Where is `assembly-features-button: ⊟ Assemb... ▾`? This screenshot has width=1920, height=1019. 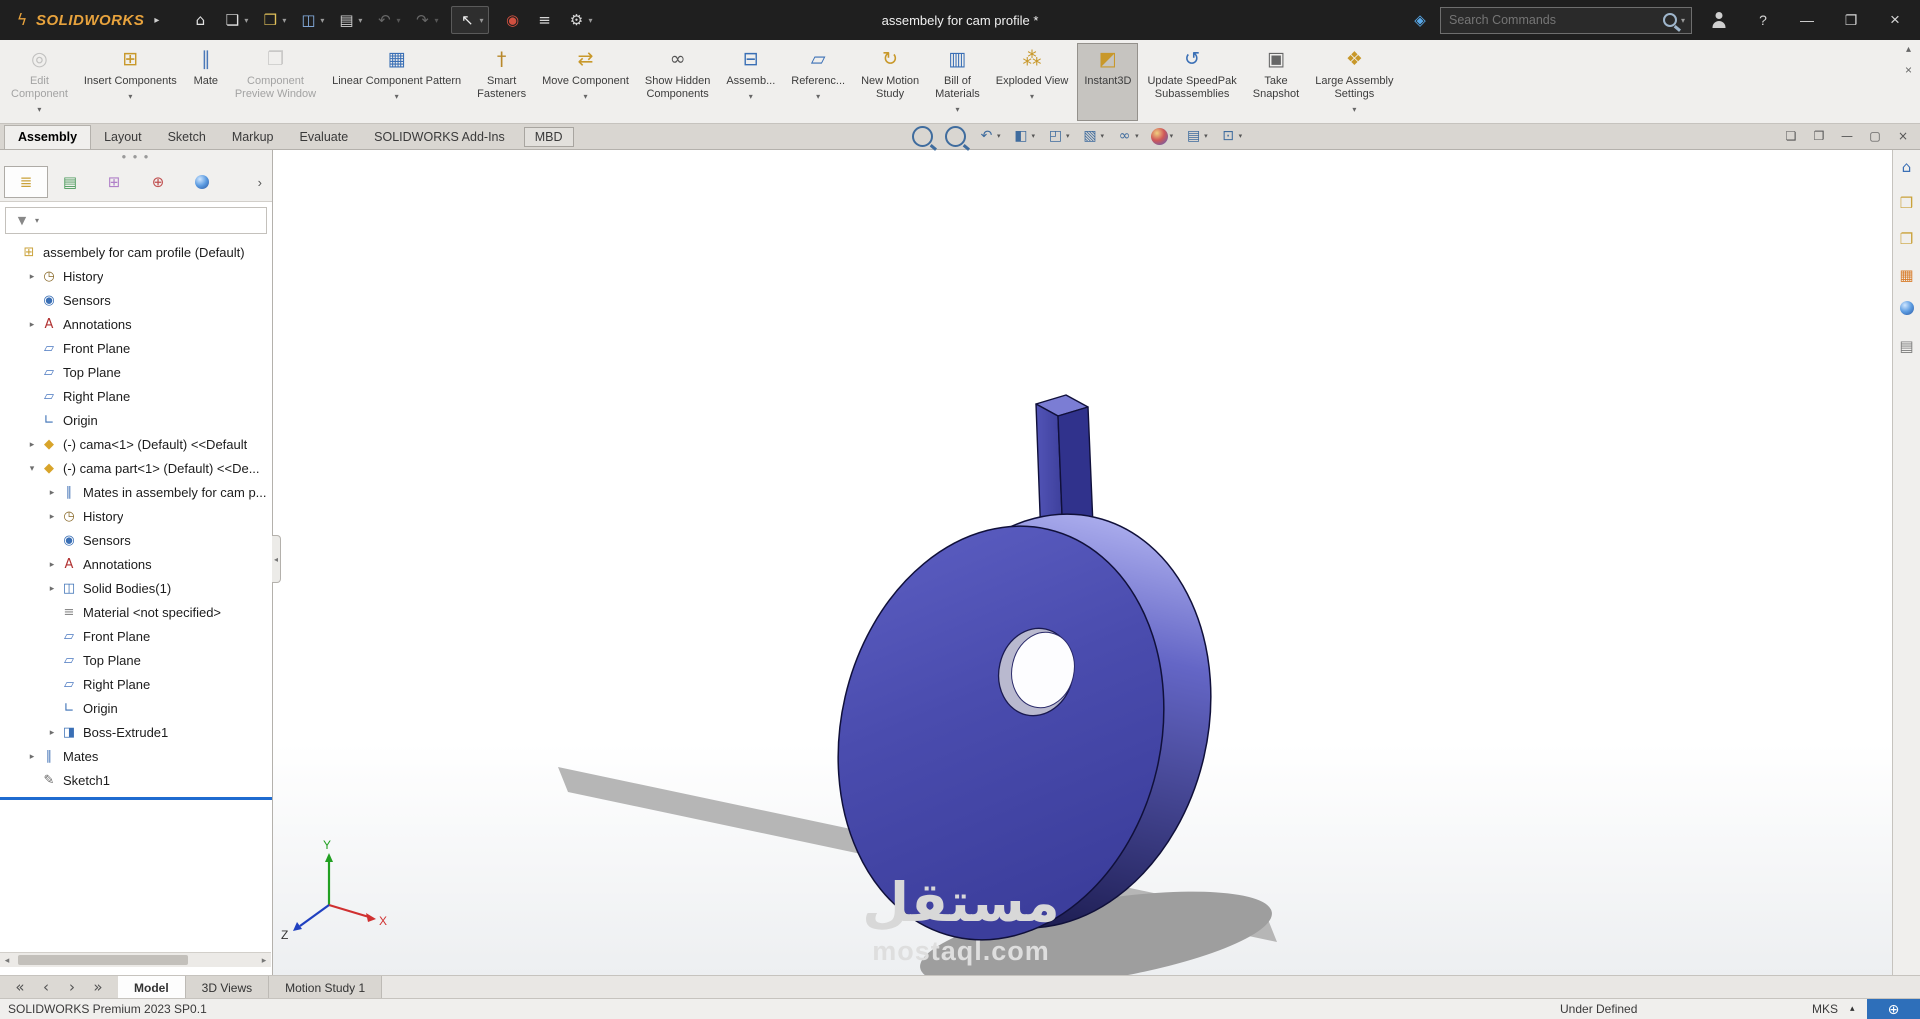
assembly-features-button: ⊟ Assemb... ▾ is located at coordinates (750, 82).